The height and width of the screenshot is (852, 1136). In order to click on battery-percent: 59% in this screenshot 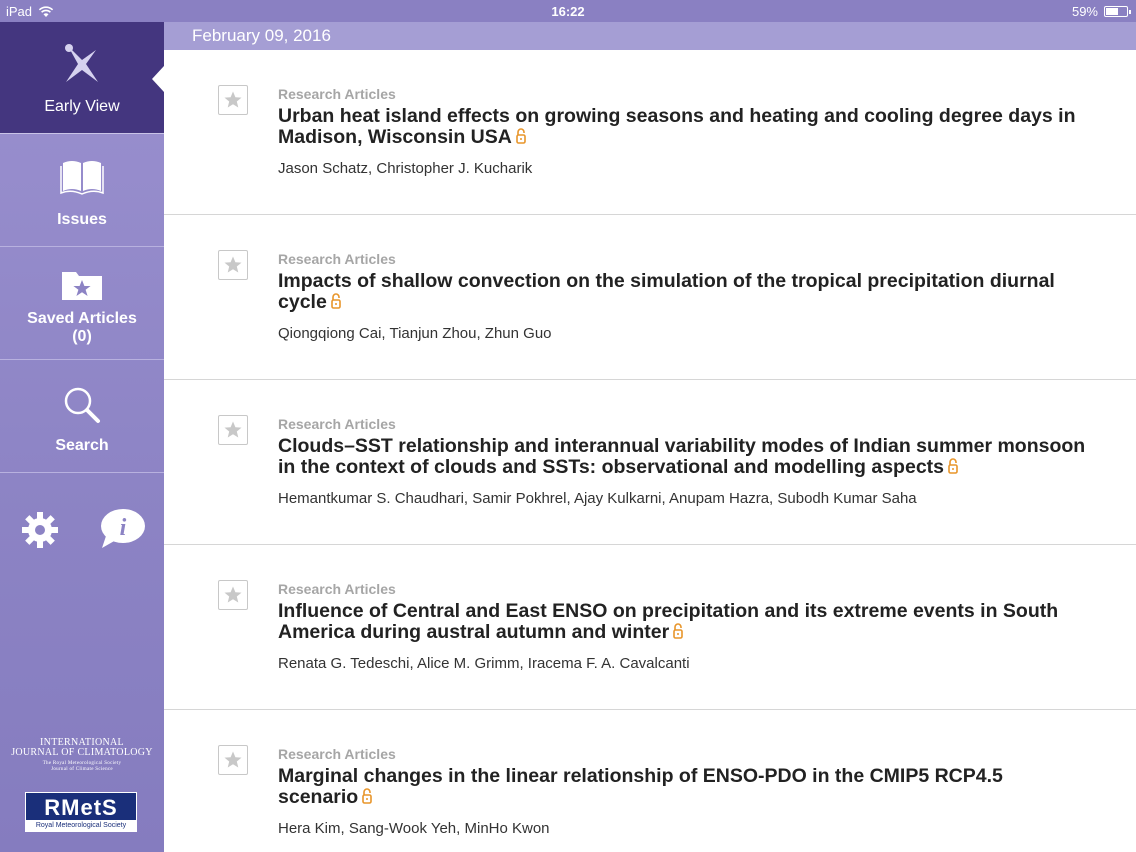, I will do `click(1084, 11)`.